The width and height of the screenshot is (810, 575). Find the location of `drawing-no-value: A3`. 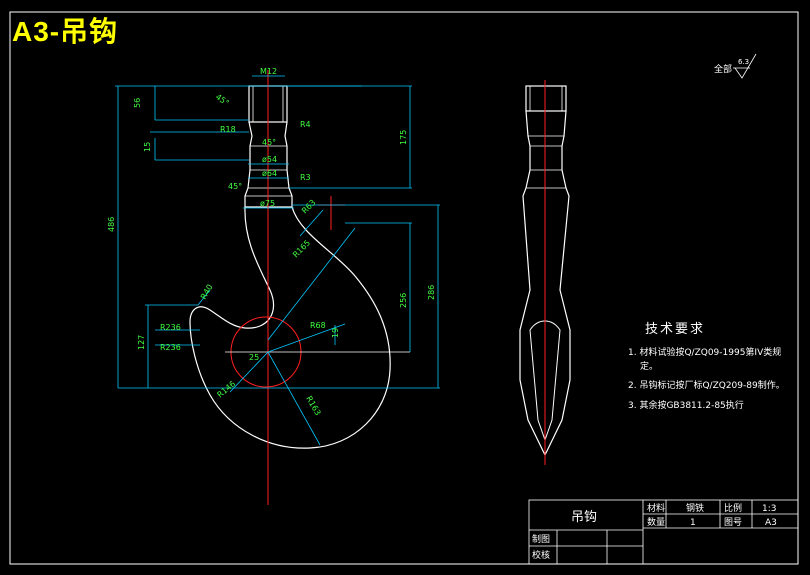

drawing-no-value: A3 is located at coordinates (771, 523).